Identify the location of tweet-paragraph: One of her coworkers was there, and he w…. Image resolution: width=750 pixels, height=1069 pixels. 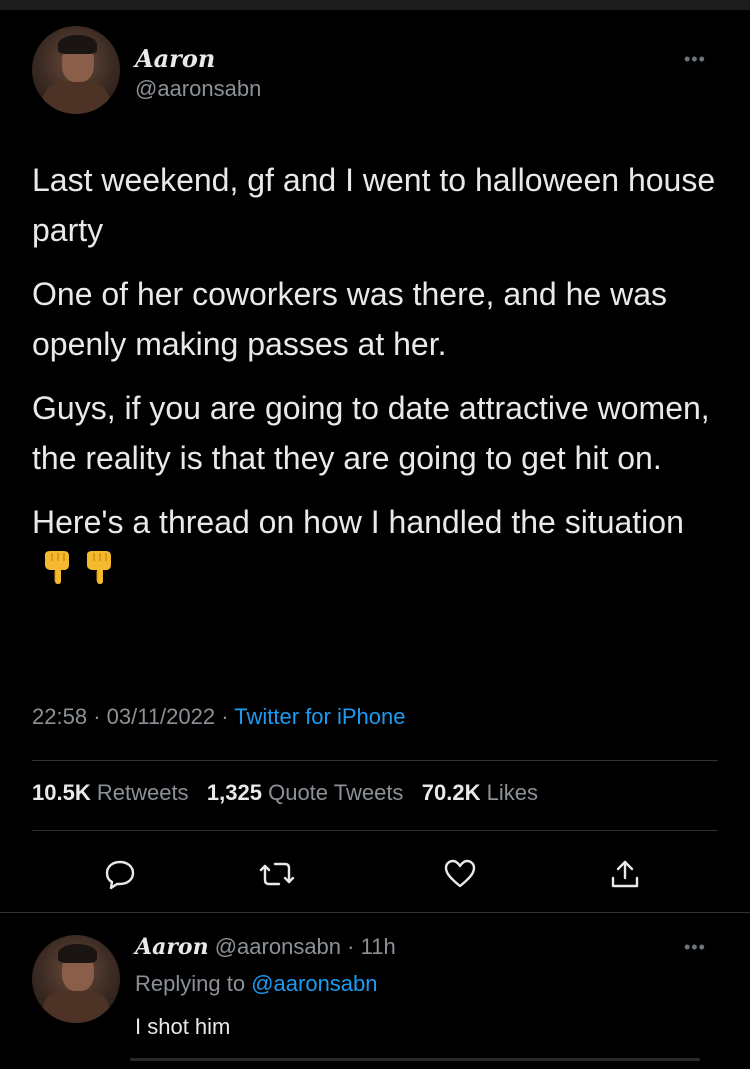
(349, 319).